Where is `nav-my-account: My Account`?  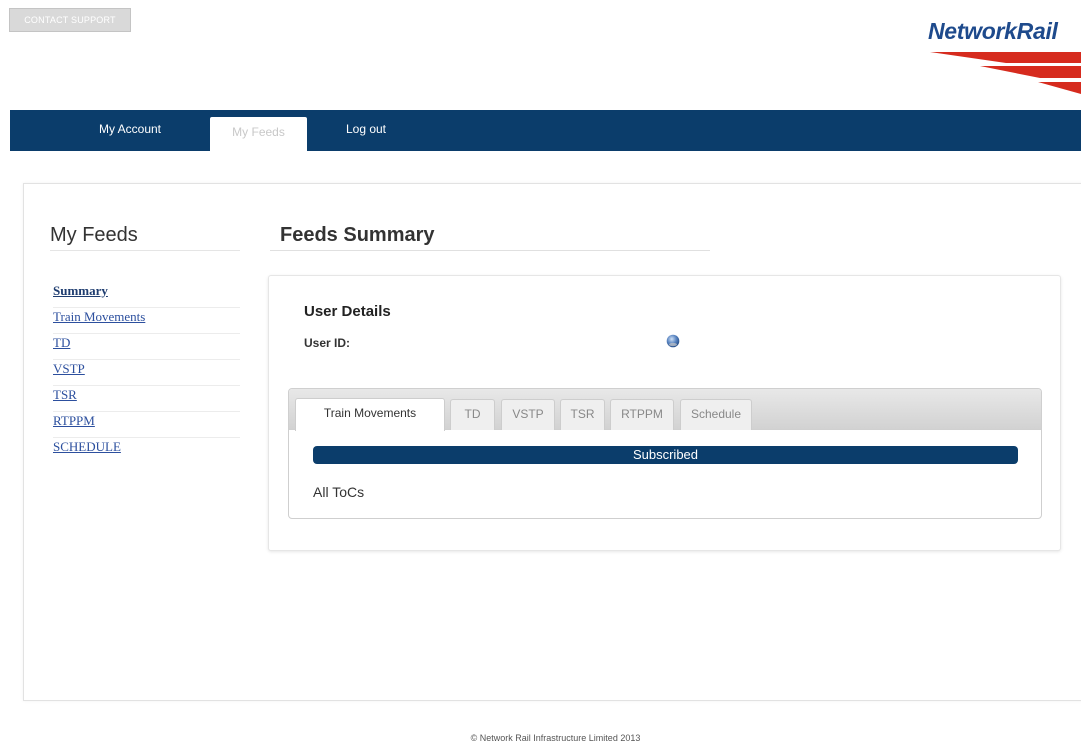 nav-my-account: My Account is located at coordinates (130, 130).